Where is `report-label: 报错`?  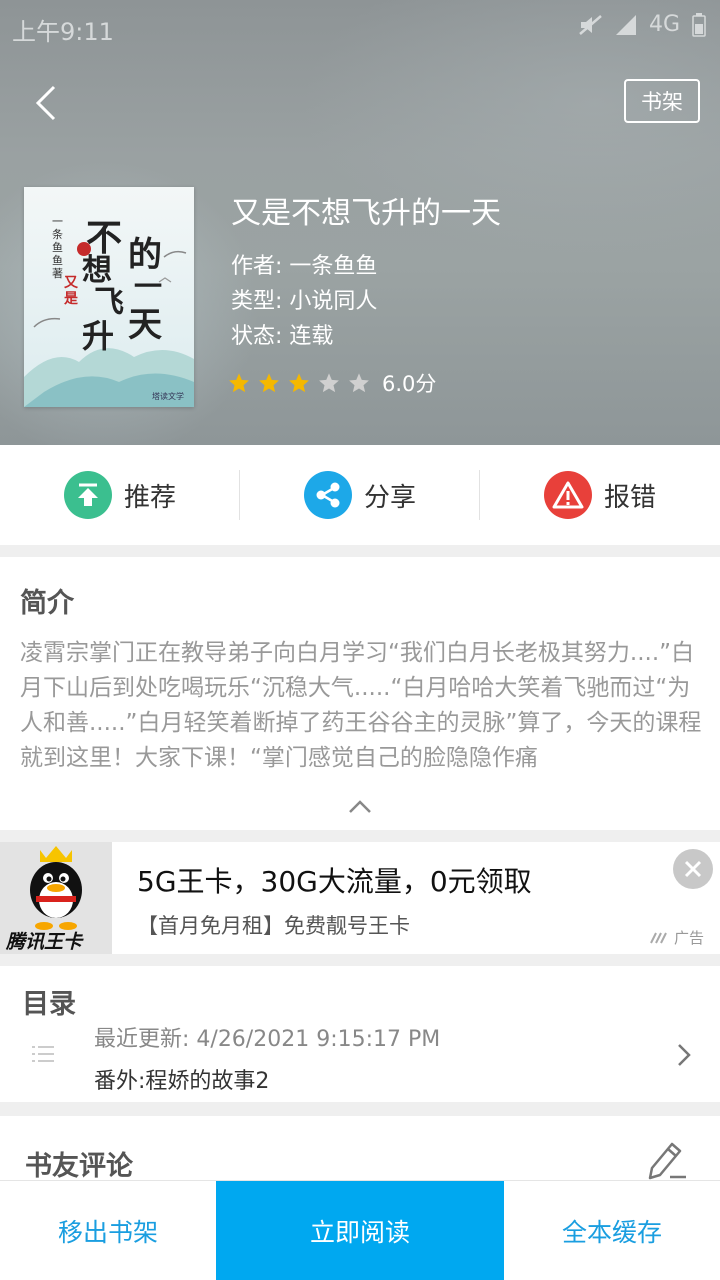
report-label: 报错 is located at coordinates (629, 497).